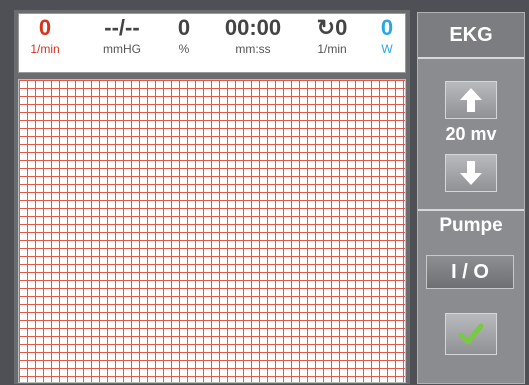 The image size is (529, 385). I want to click on heart-rate-unit: 1/min, so click(45, 49).